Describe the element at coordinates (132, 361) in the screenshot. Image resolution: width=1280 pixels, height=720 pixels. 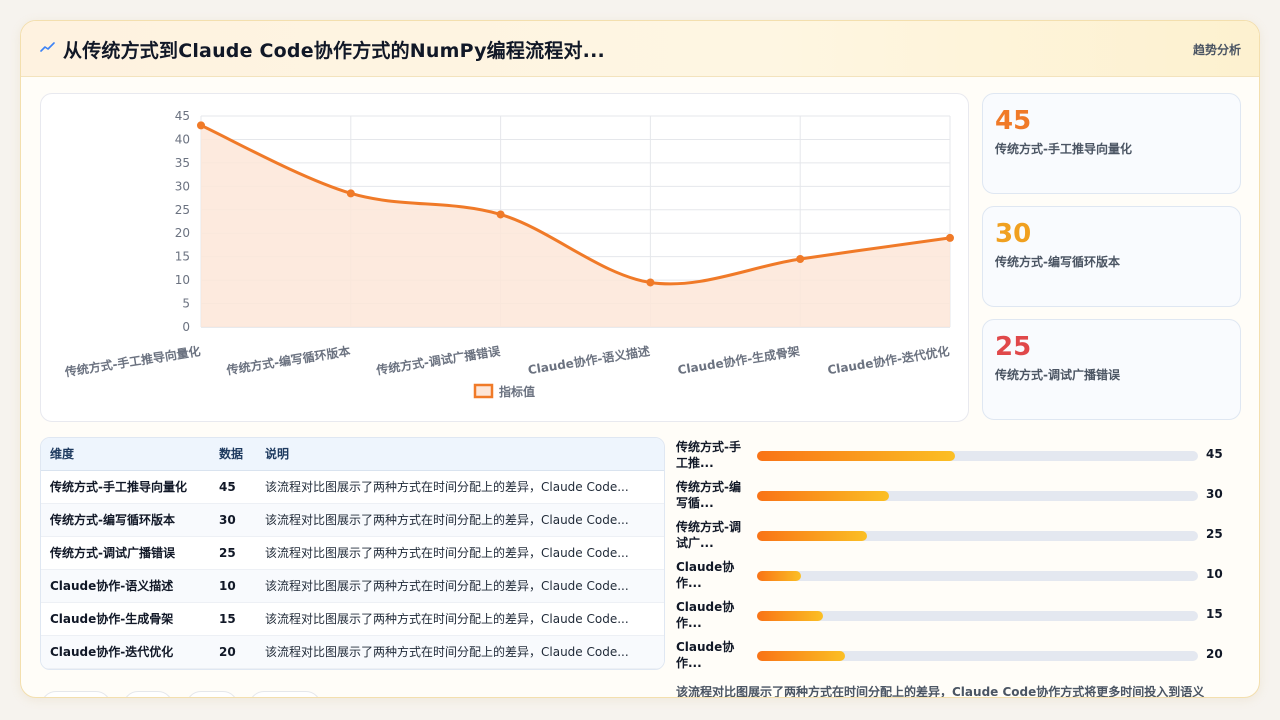
I see `x-tick-label: 传统方式-手工推导向量化` at that location.